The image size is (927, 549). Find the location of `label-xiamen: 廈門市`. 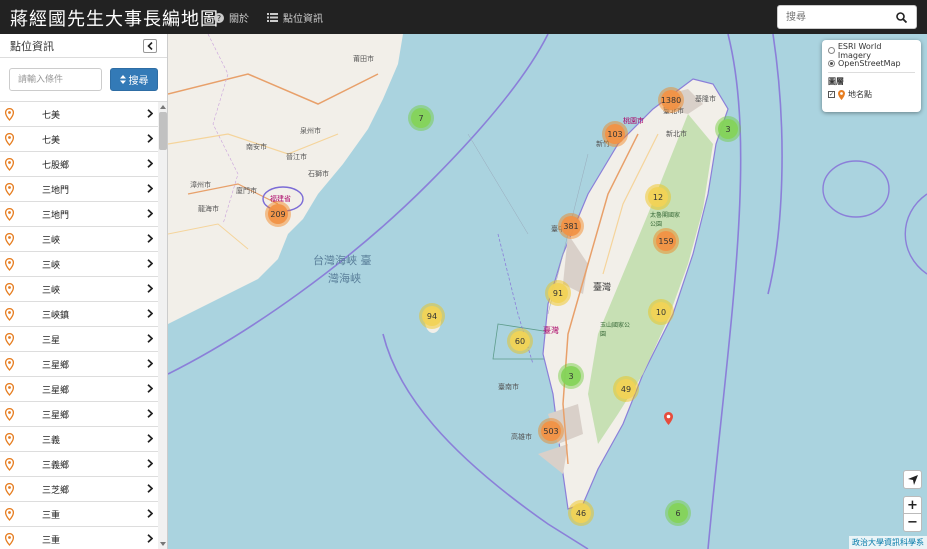

label-xiamen: 廈門市 is located at coordinates (246, 191).